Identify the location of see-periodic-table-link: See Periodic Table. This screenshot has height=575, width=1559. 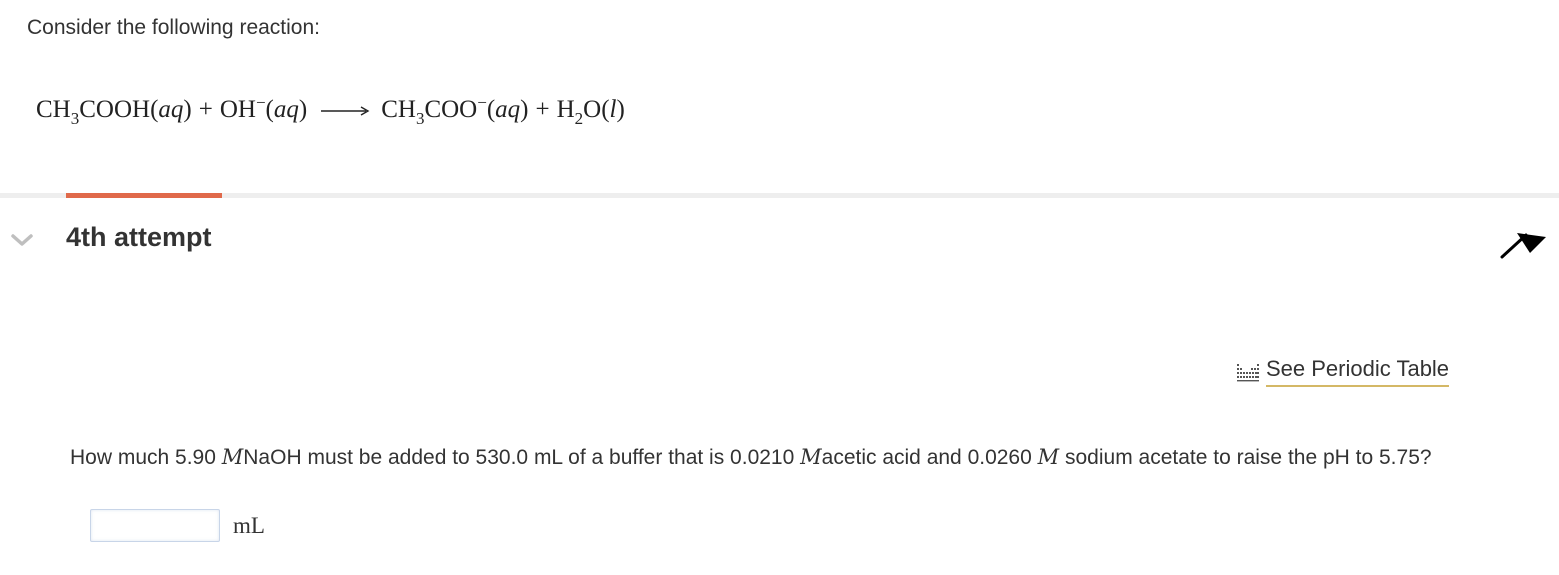
(1343, 371).